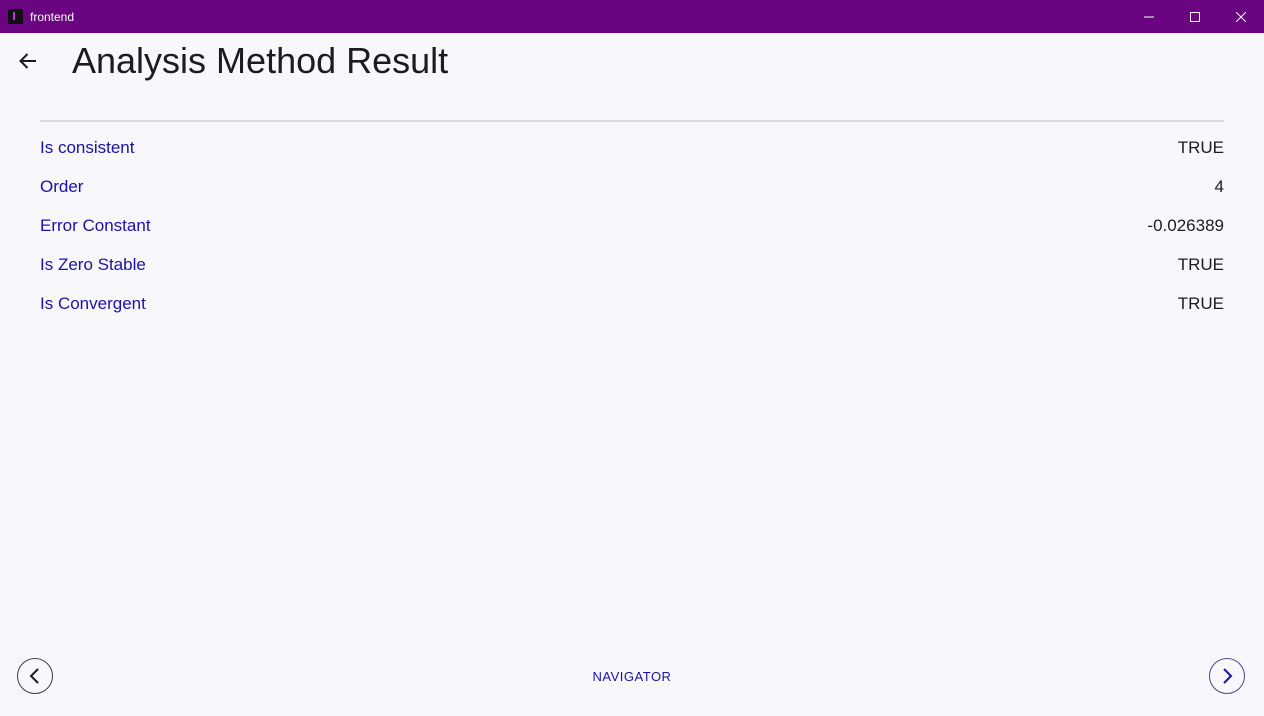 Image resolution: width=1264 pixels, height=716 pixels. What do you see at coordinates (632, 148) in the screenshot?
I see `result-row-is-consistent: Is consistent TRUE` at bounding box center [632, 148].